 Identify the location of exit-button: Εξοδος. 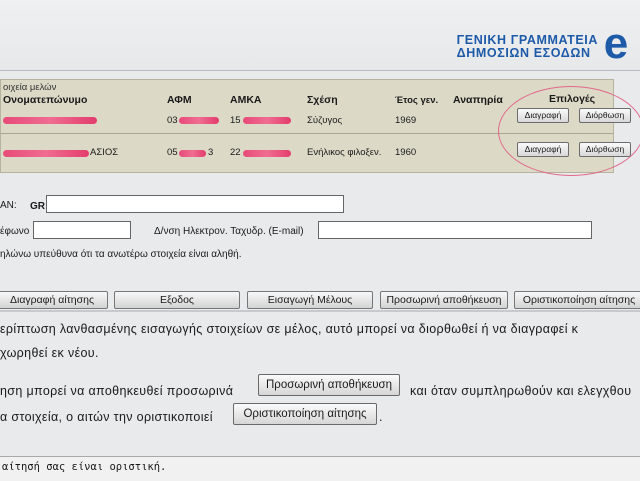
(177, 300).